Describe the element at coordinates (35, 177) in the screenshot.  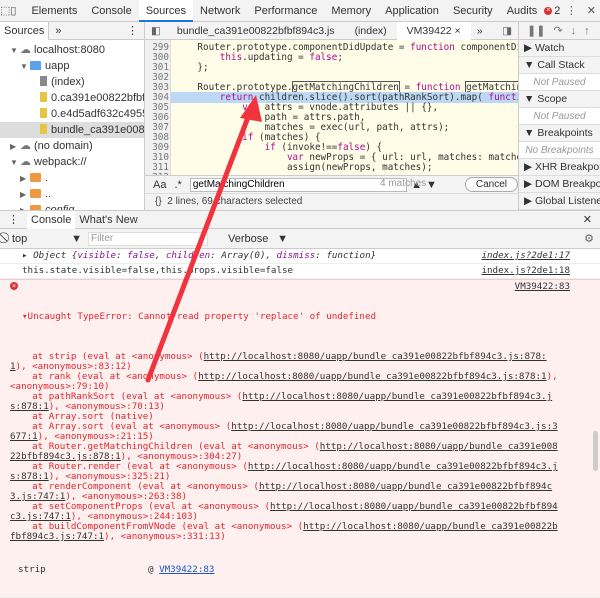
I see `folder-icon` at that location.